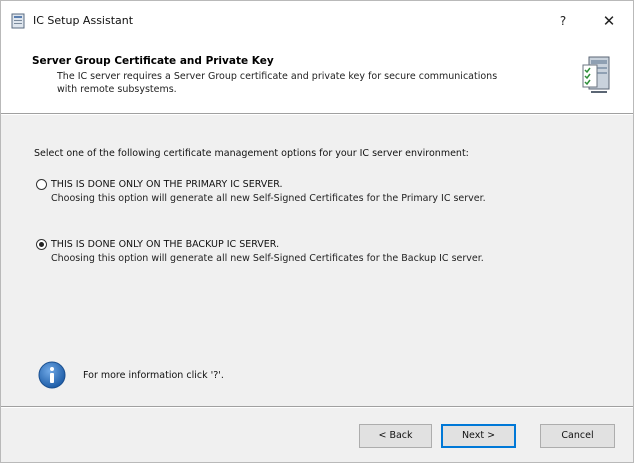  Describe the element at coordinates (596, 74) in the screenshot. I see `server-checklist-icon` at that location.